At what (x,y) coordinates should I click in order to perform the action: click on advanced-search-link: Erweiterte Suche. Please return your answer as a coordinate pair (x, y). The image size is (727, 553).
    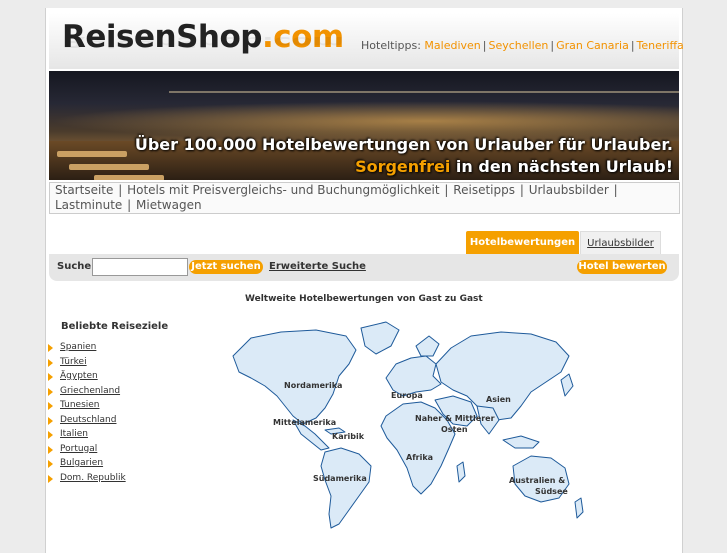
    Looking at the image, I should click on (317, 266).